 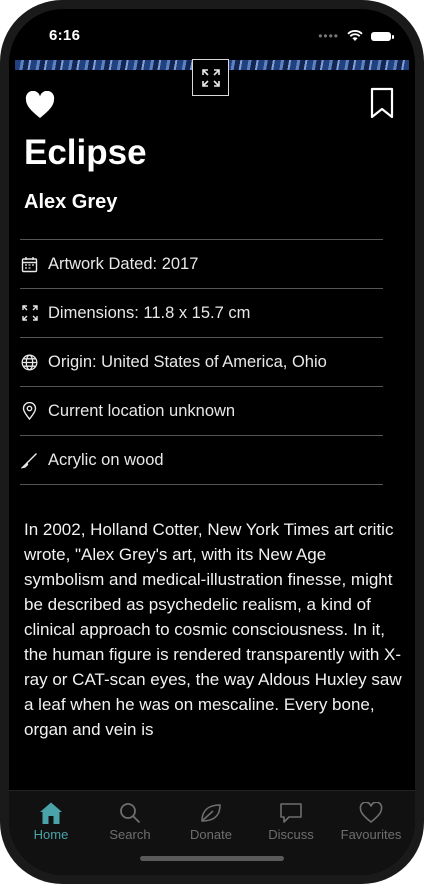 What do you see at coordinates (291, 834) in the screenshot?
I see `tab-label: Discuss` at bounding box center [291, 834].